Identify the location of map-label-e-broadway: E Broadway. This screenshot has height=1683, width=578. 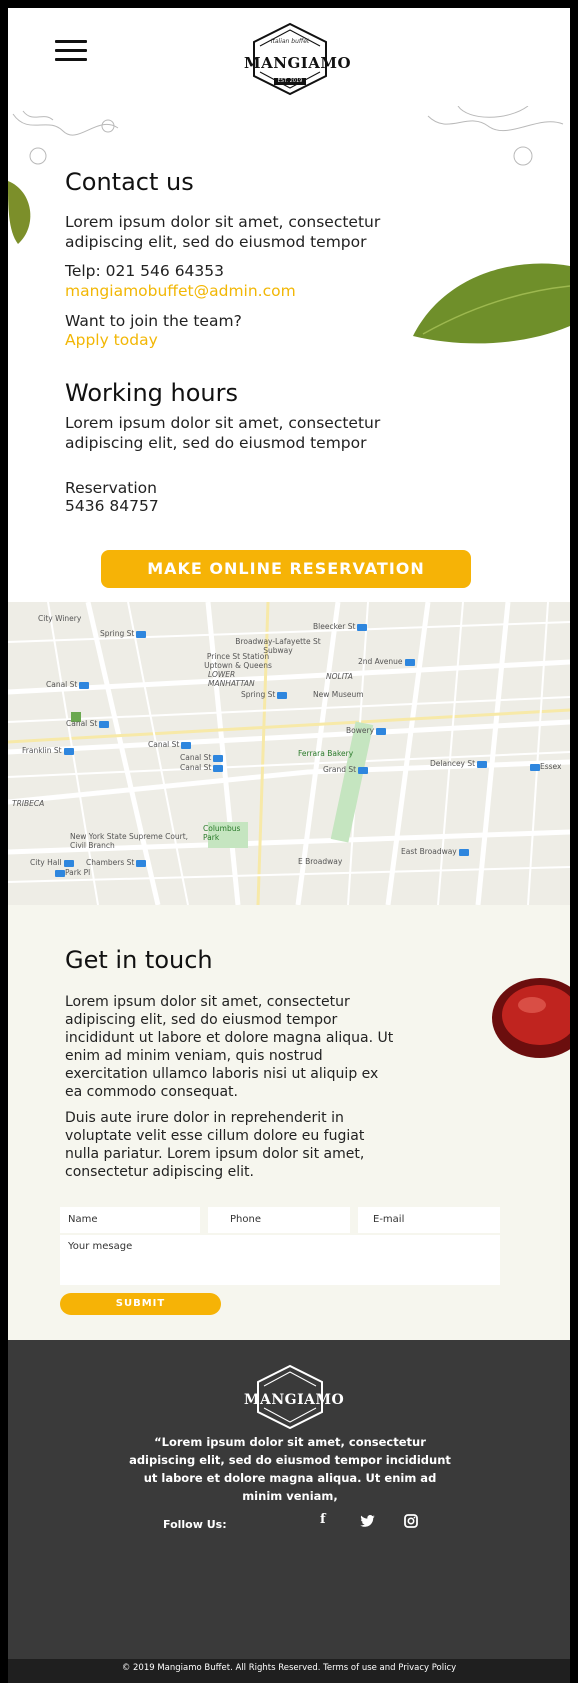
(320, 861).